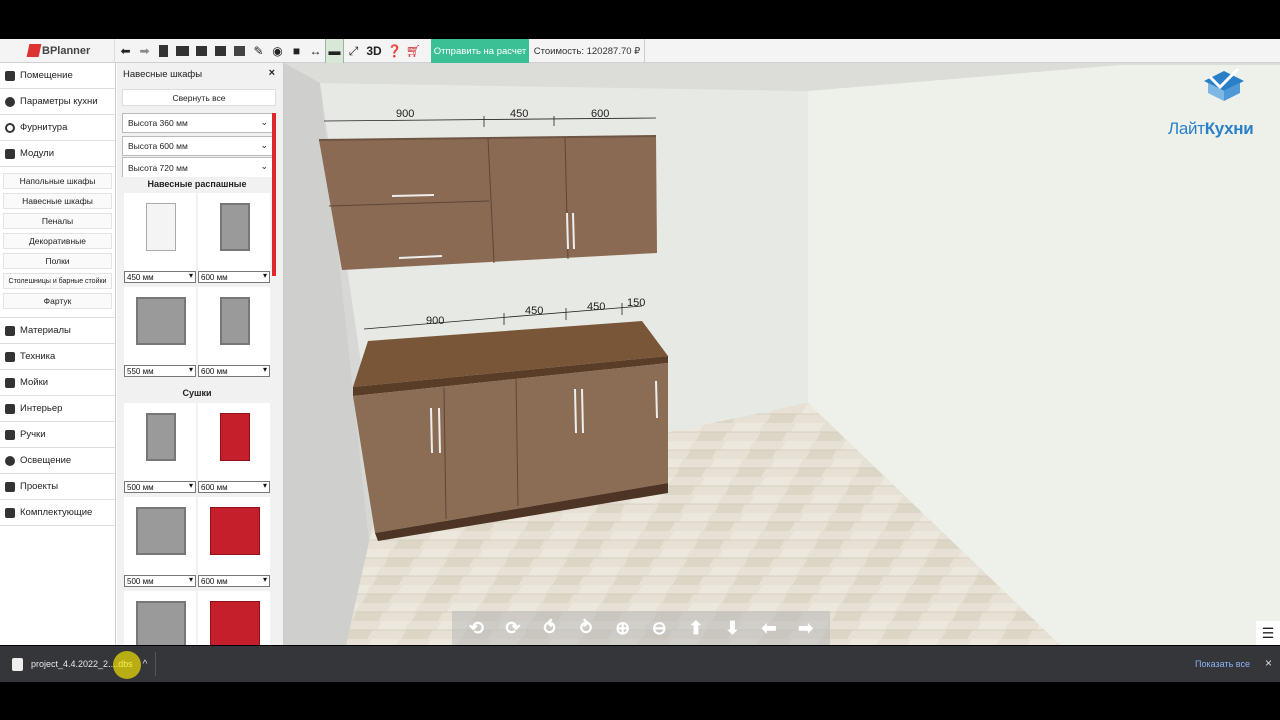 This screenshot has width=1280, height=720. Describe the element at coordinates (272, 73) in the screenshot. I see `panel-close-icon: ×` at that location.